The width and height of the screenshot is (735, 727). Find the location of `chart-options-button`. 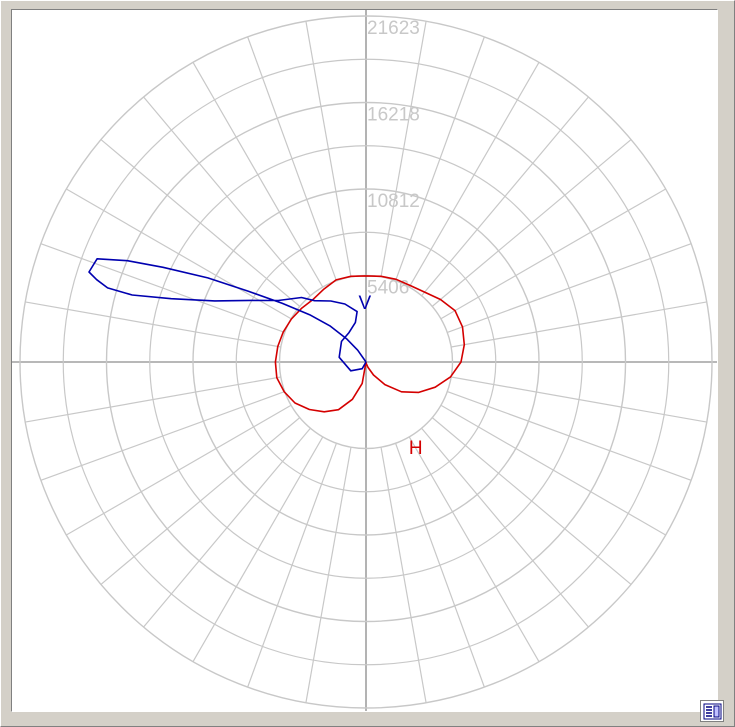

chart-options-button is located at coordinates (712, 711).